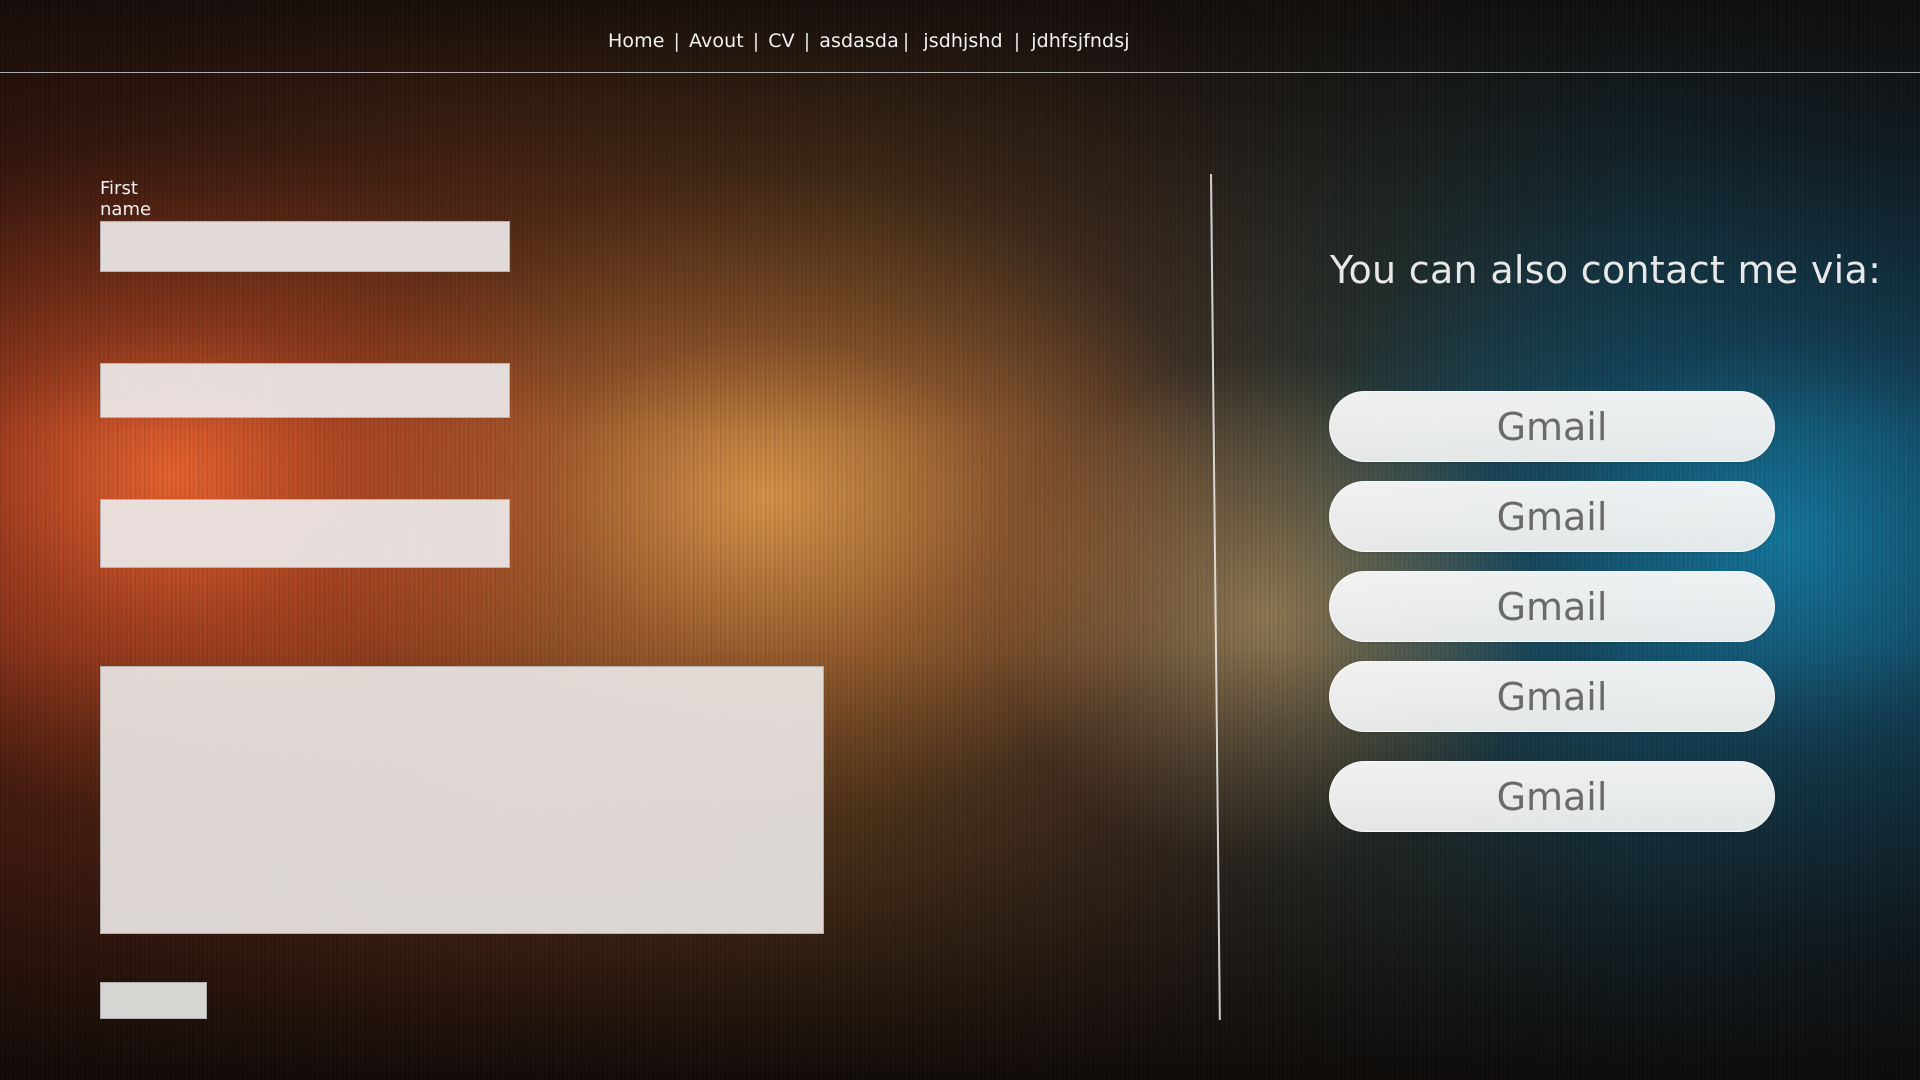 The height and width of the screenshot is (1080, 1920). I want to click on nav-link-avout: Avout, so click(716, 41).